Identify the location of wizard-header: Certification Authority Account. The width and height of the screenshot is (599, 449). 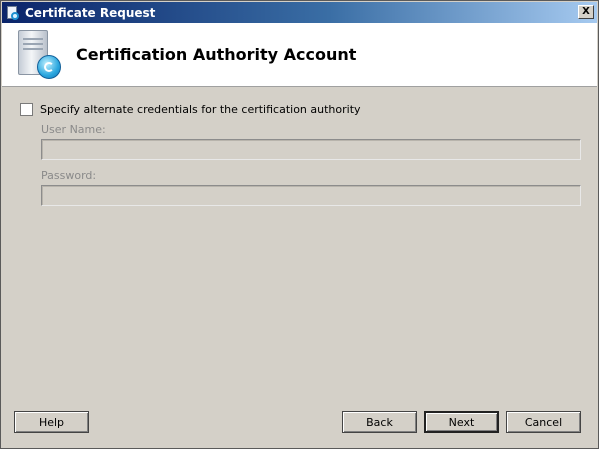
(299, 55).